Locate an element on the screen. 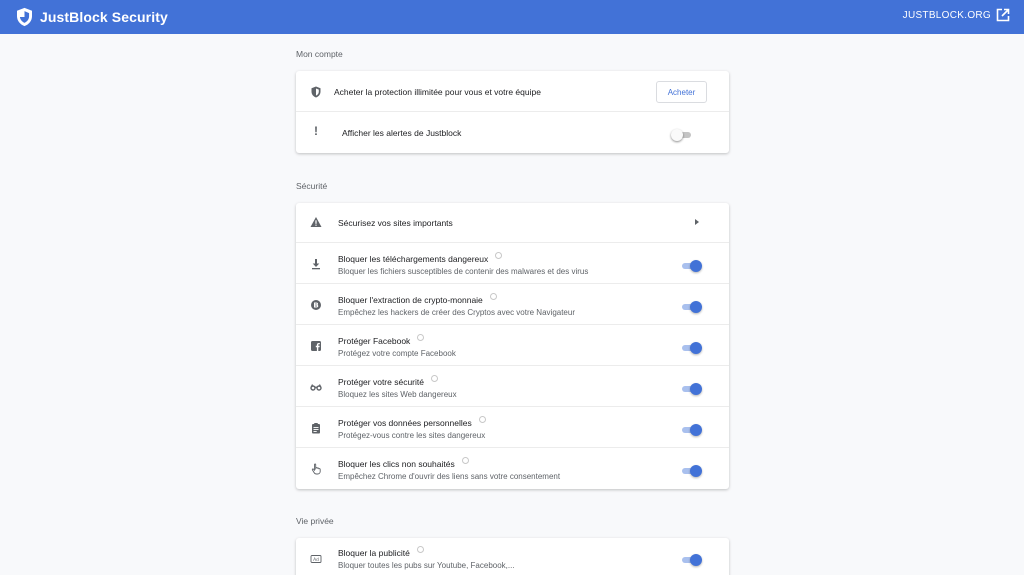  alerts-row: ! Afficher les alertes de Justblock is located at coordinates (512, 132).